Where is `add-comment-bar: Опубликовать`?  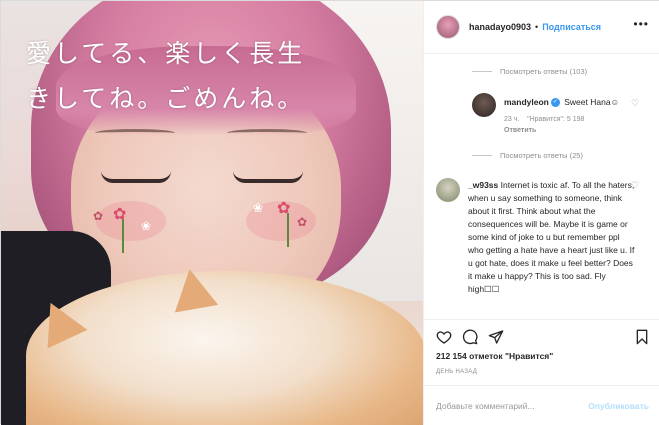 add-comment-bar: Опубликовать is located at coordinates (541, 405).